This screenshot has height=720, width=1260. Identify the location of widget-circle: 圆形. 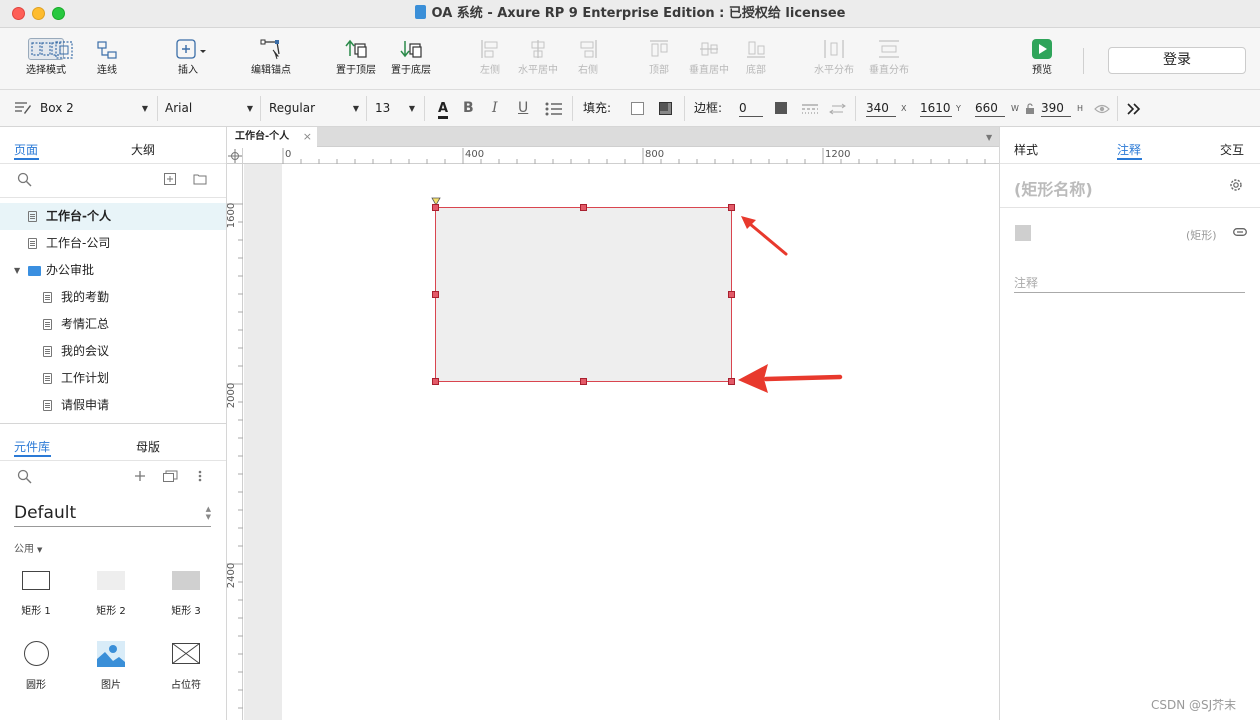
(36, 667).